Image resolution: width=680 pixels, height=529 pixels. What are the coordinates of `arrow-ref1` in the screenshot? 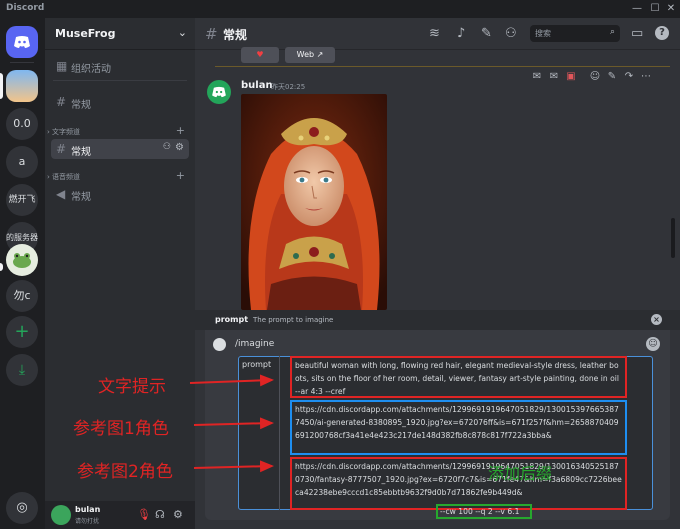 It's located at (233, 423).